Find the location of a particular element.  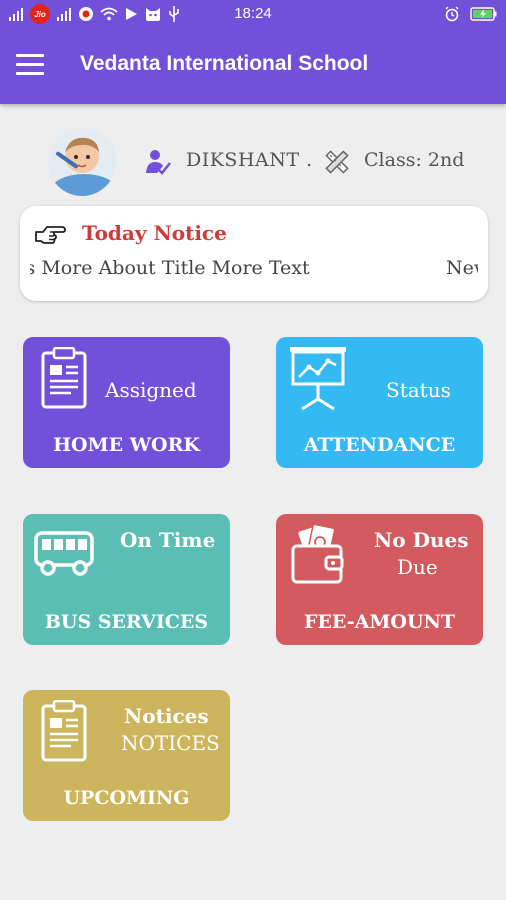

menu-icon is located at coordinates (30, 65).